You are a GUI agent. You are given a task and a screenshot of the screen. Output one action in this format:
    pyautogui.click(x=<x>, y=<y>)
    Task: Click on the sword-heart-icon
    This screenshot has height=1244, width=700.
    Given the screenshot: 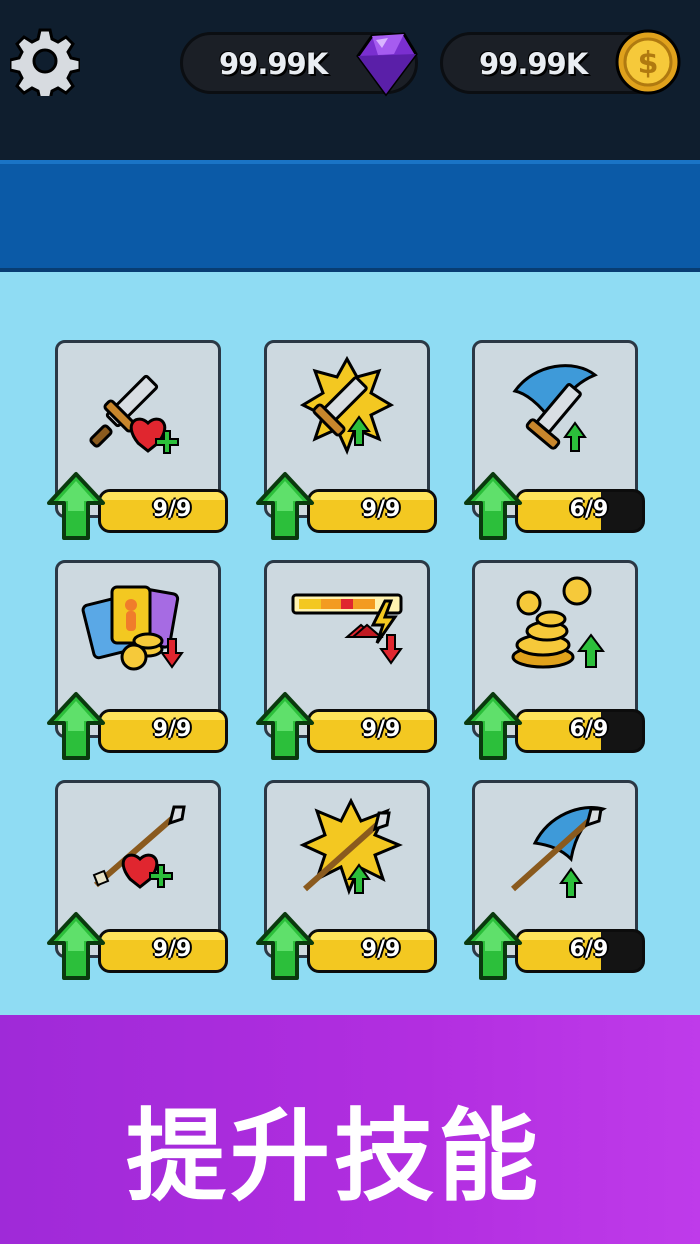 What is the action you would take?
    pyautogui.click(x=134, y=414)
    